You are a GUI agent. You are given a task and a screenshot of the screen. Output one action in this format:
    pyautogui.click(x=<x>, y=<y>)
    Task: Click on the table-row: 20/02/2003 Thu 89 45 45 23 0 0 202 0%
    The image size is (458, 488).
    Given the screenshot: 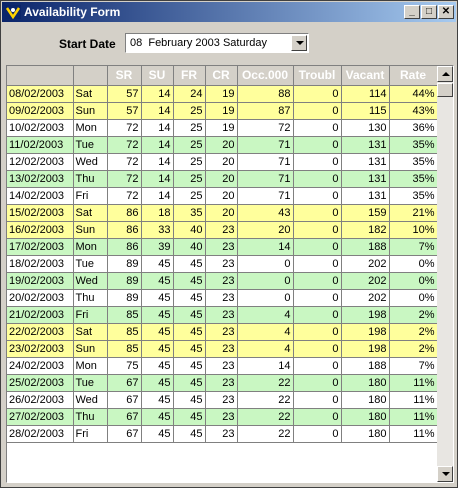 What is the action you would take?
    pyautogui.click(x=222, y=298)
    